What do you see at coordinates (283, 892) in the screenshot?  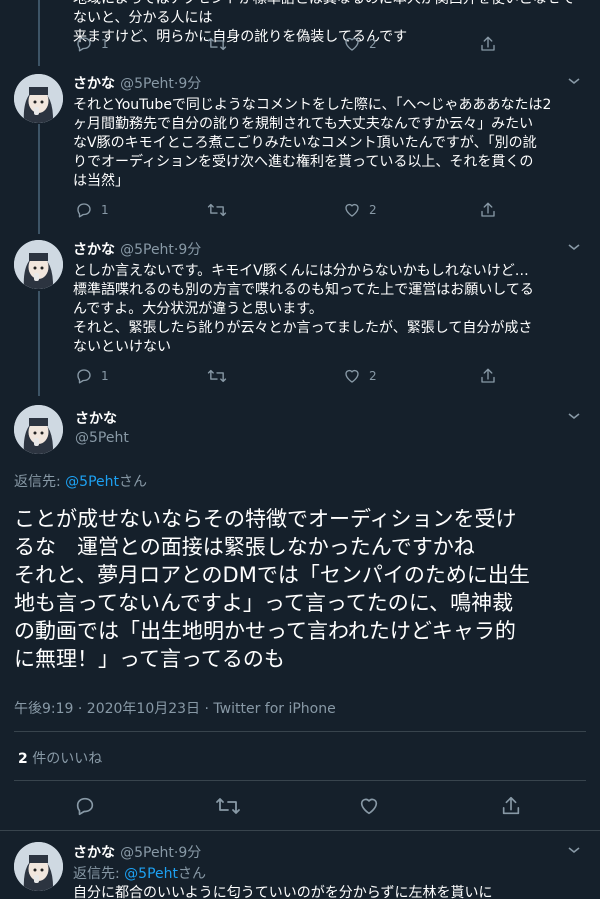 I see `tweet-text-partial: 自分に都合のいいように匂うていいのがを分からずに左林を貰いに` at bounding box center [283, 892].